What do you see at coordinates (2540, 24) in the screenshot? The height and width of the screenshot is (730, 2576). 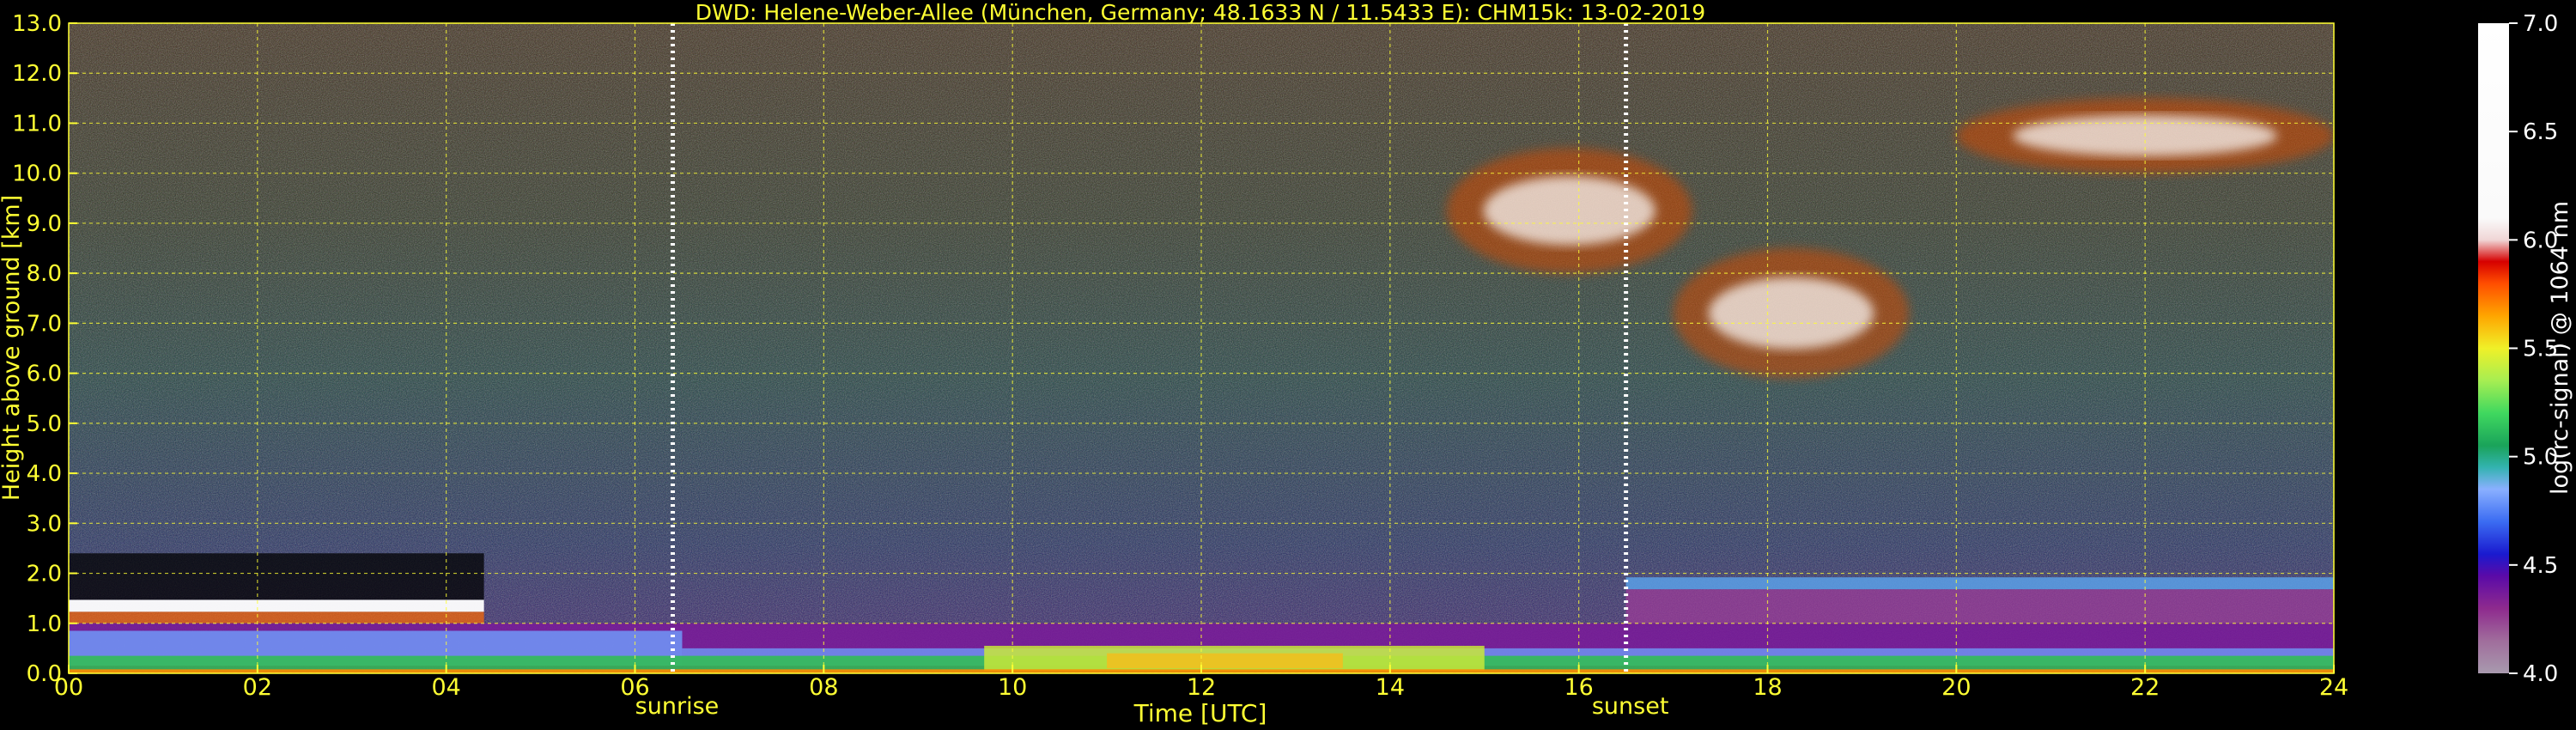 I see `colorbar-tick-label: 7.0` at bounding box center [2540, 24].